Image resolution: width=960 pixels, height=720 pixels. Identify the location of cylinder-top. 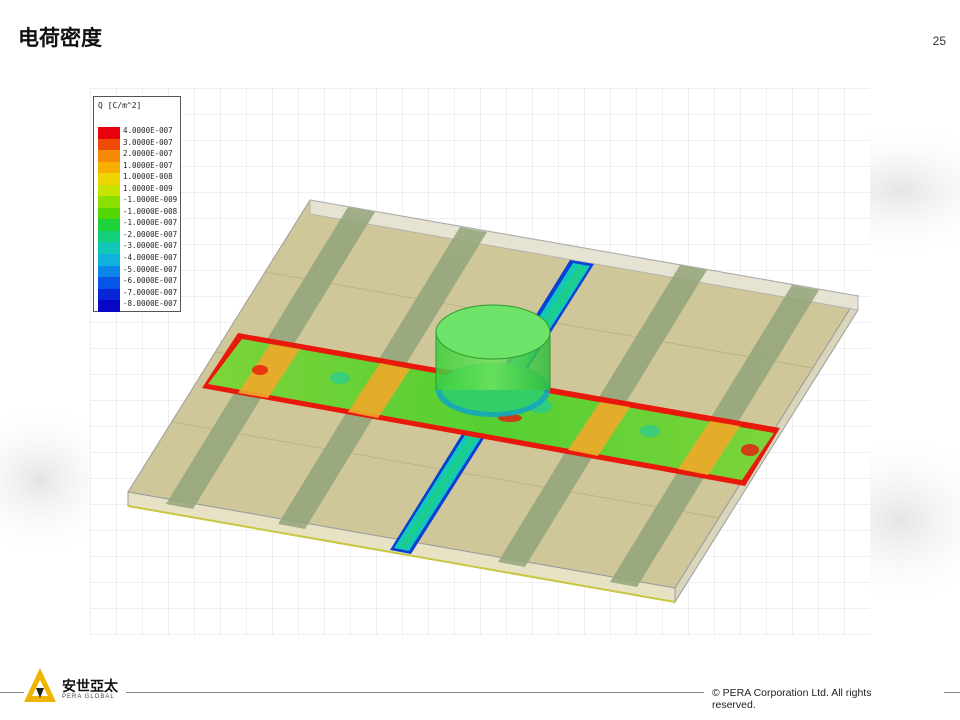
(493, 332).